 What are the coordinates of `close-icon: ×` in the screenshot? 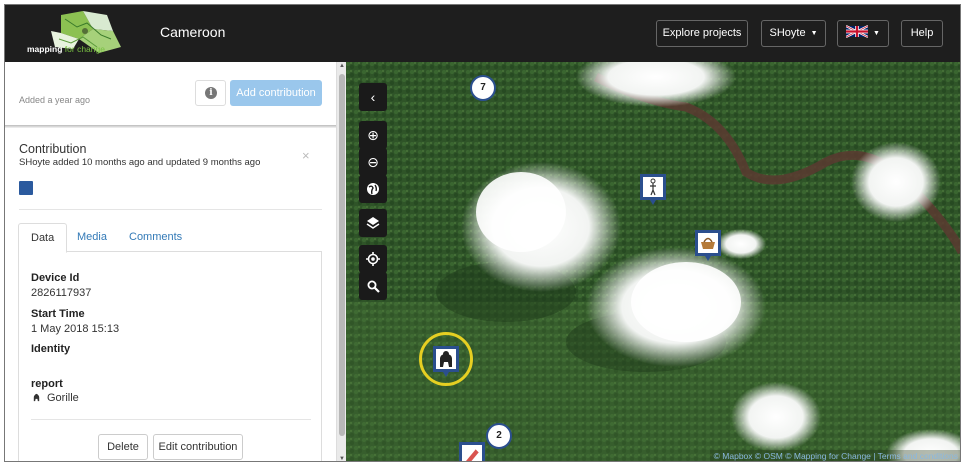 It's located at (306, 155).